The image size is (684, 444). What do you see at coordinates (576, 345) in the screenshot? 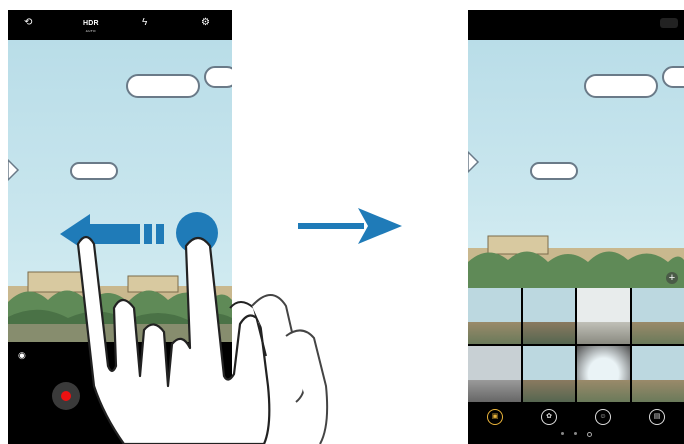
I see `filter-grid` at bounding box center [576, 345].